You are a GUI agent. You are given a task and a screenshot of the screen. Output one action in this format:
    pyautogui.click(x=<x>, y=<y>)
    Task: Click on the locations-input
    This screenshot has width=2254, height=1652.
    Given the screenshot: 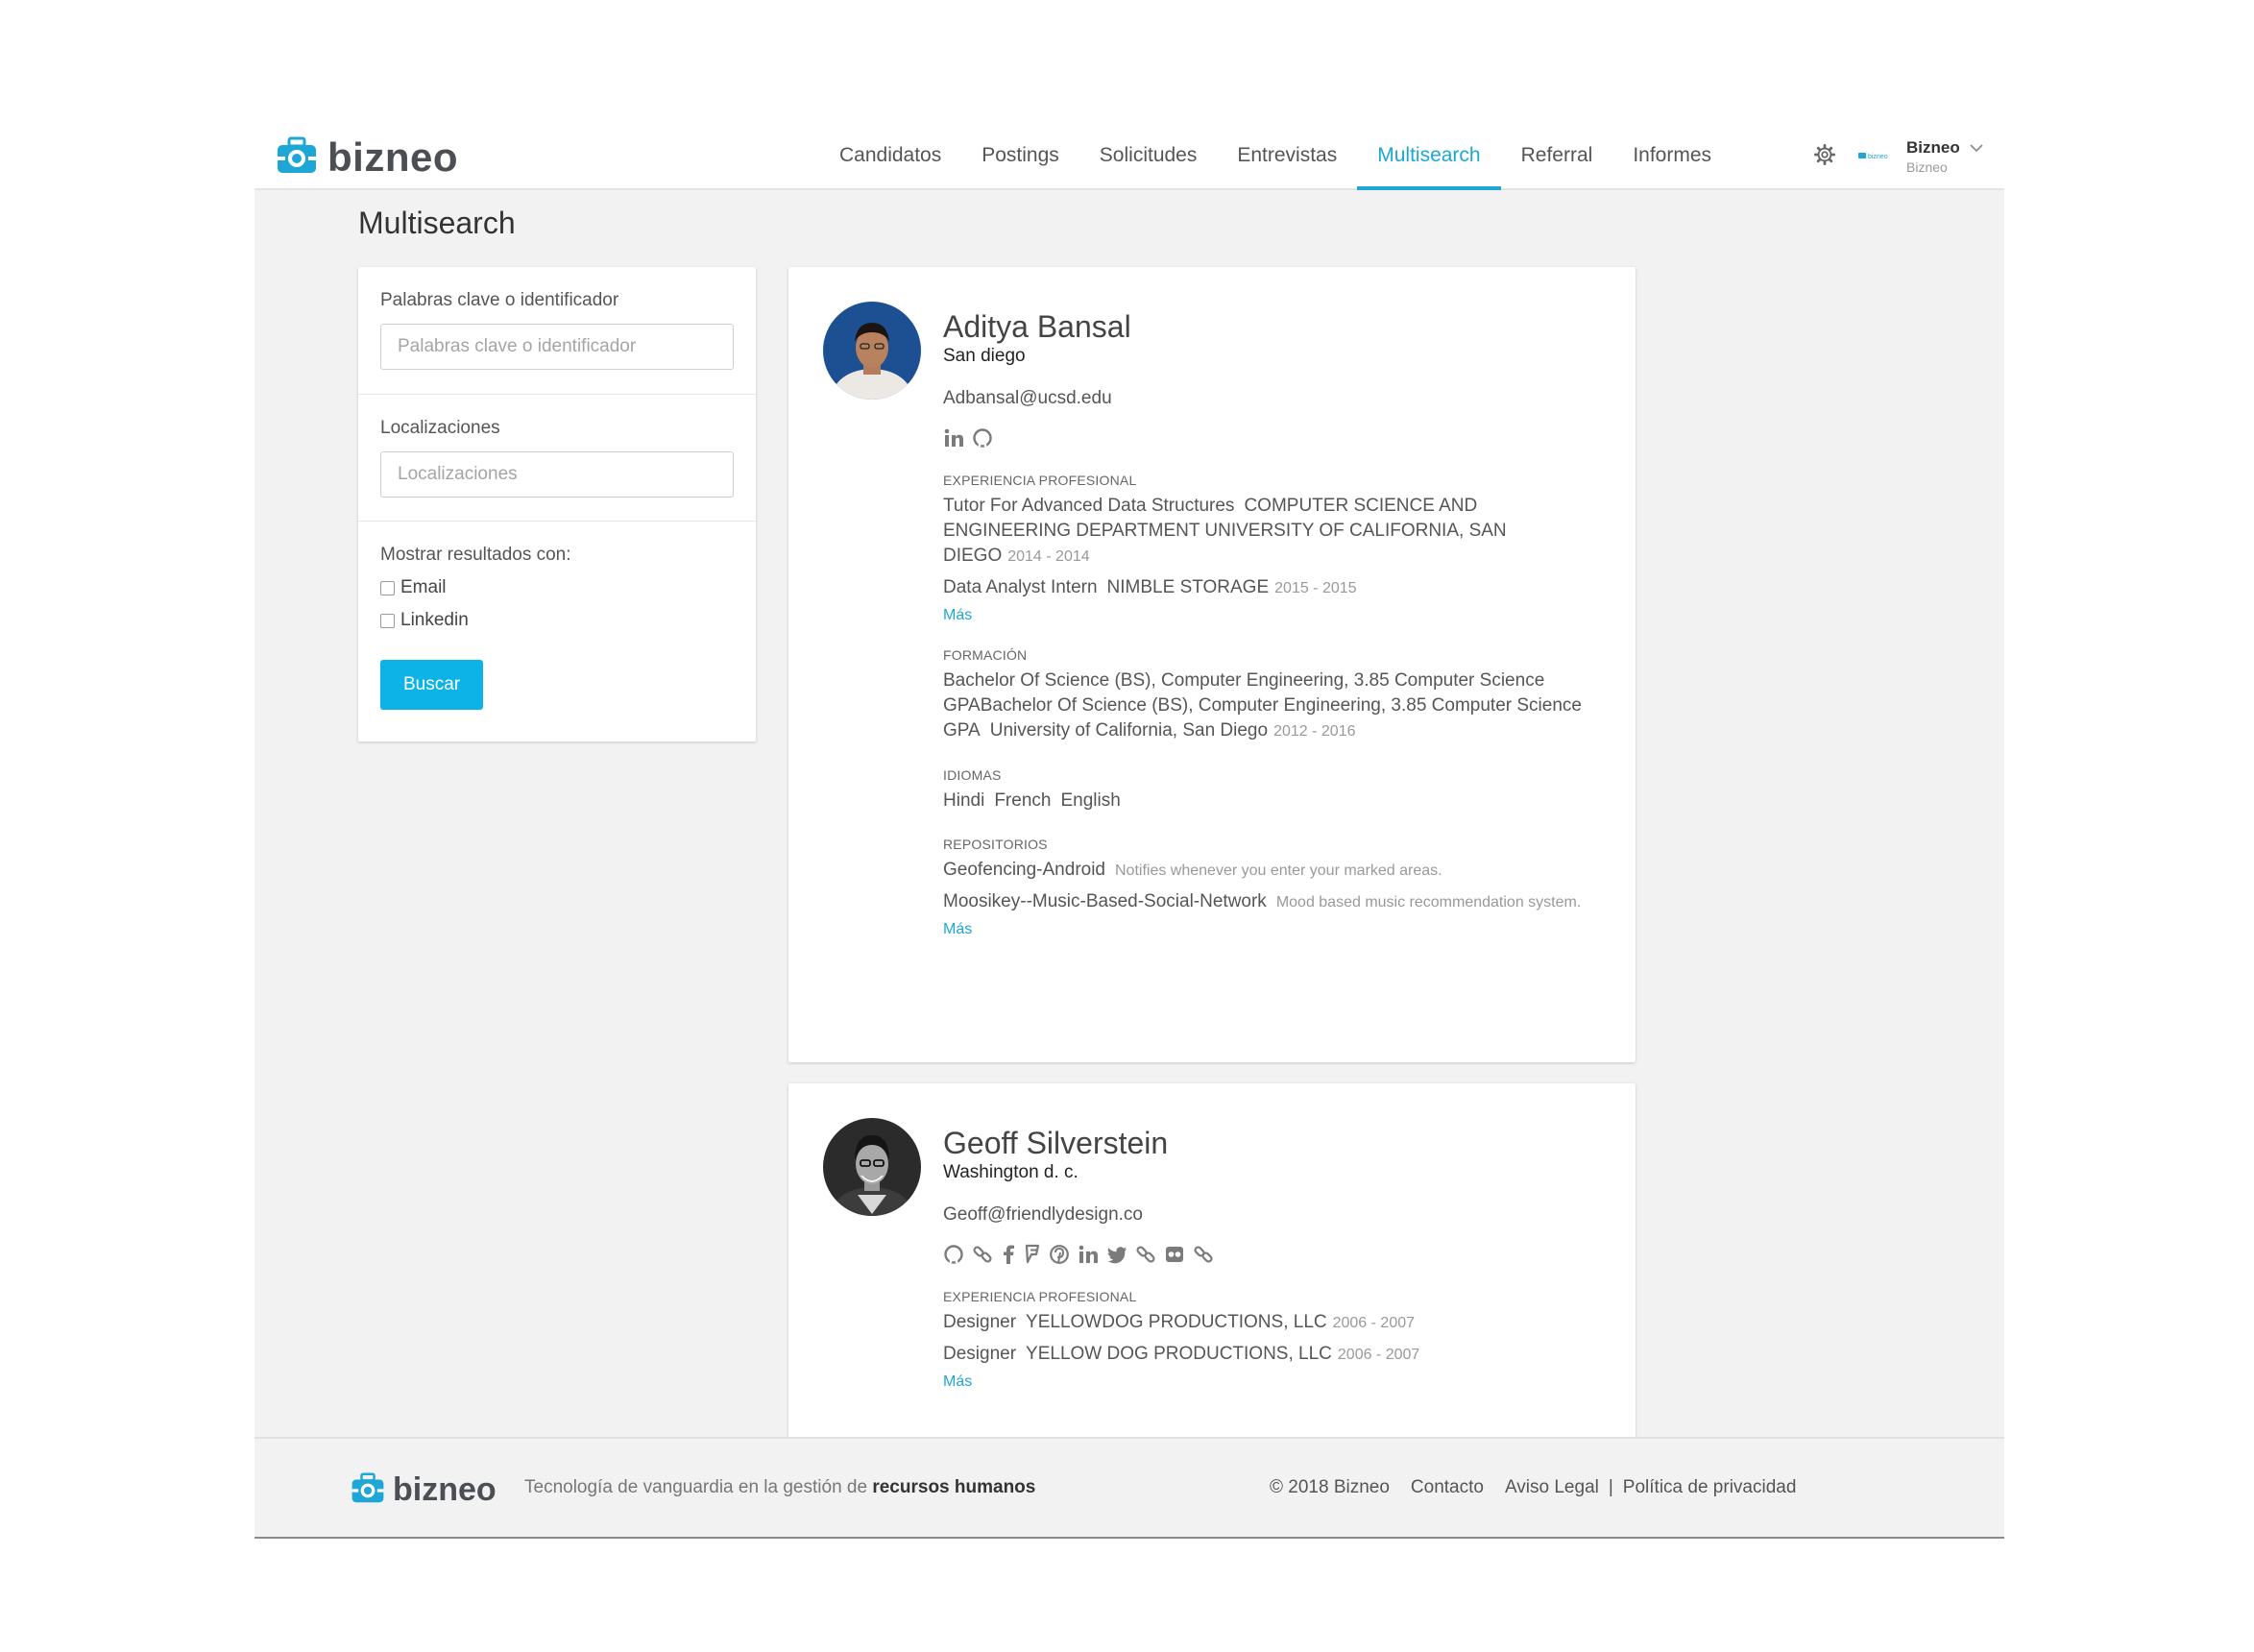 What is the action you would take?
    pyautogui.click(x=557, y=474)
    